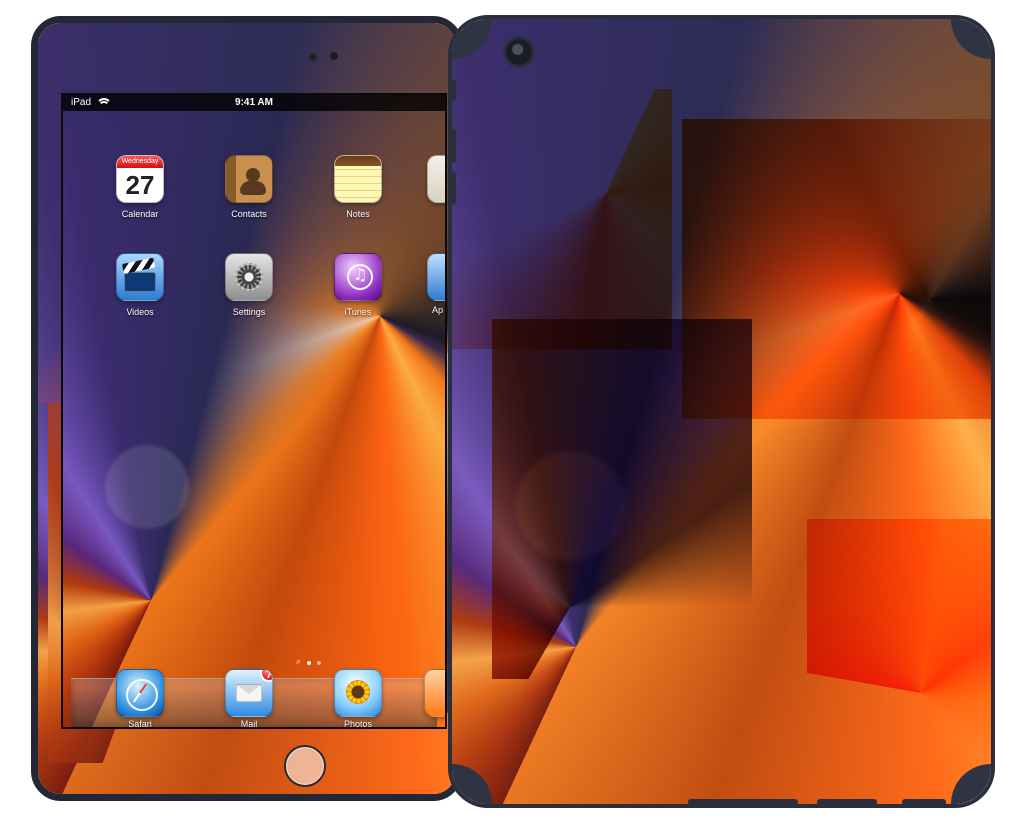 This screenshot has width=1024, height=818. What do you see at coordinates (253, 175) in the screenshot?
I see `contacts-head` at bounding box center [253, 175].